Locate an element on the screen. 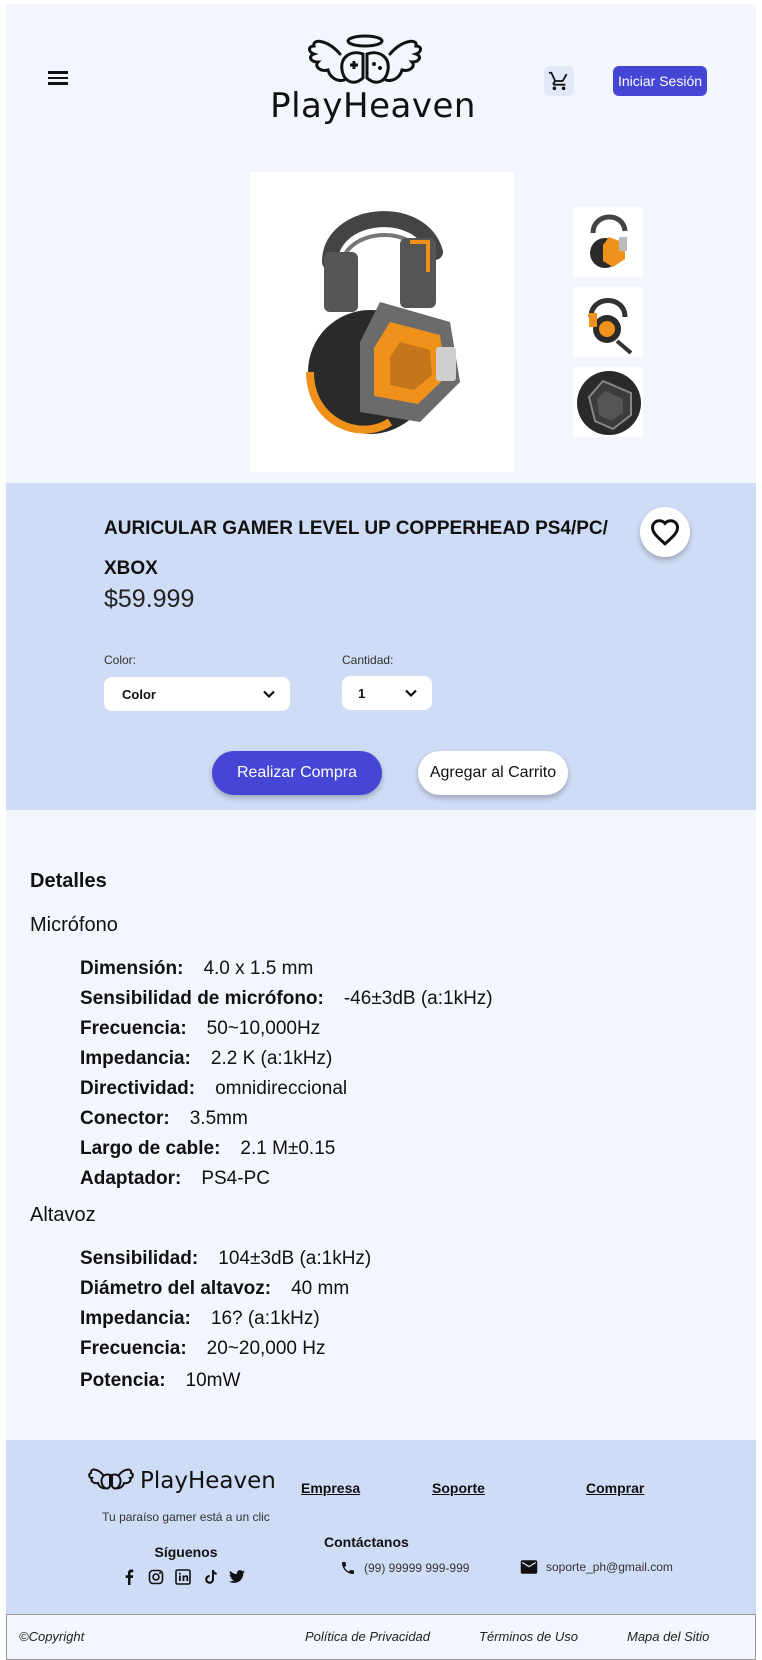 The height and width of the screenshot is (1660, 762). color-select-value: Color is located at coordinates (139, 694).